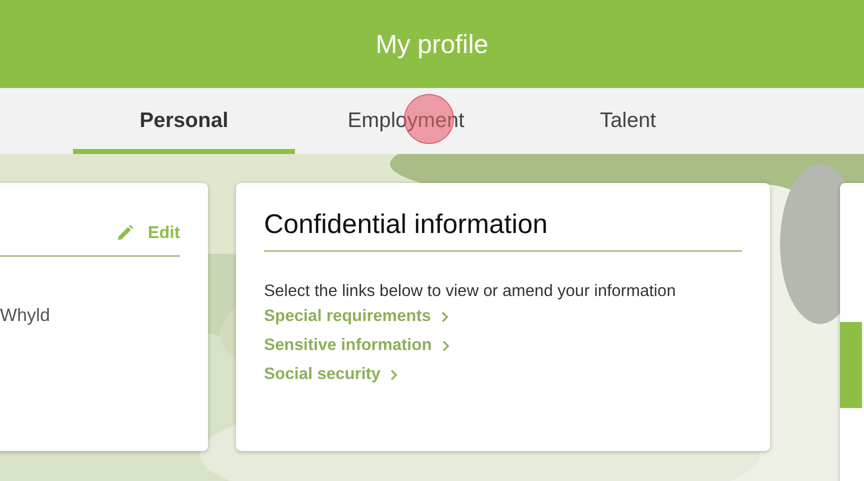 This screenshot has height=481, width=864. What do you see at coordinates (432, 44) in the screenshot?
I see `page-title: My profile` at bounding box center [432, 44].